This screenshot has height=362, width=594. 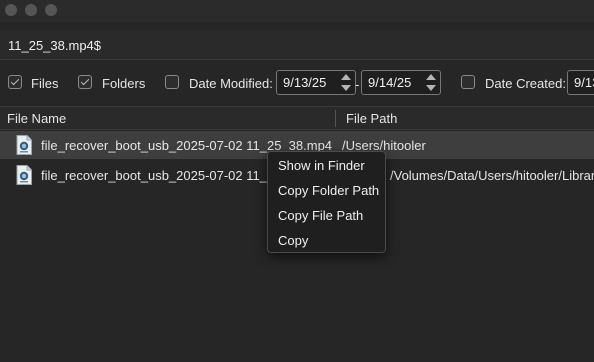 What do you see at coordinates (305, 82) in the screenshot?
I see `date-modified-from-value: 9/13/25` at bounding box center [305, 82].